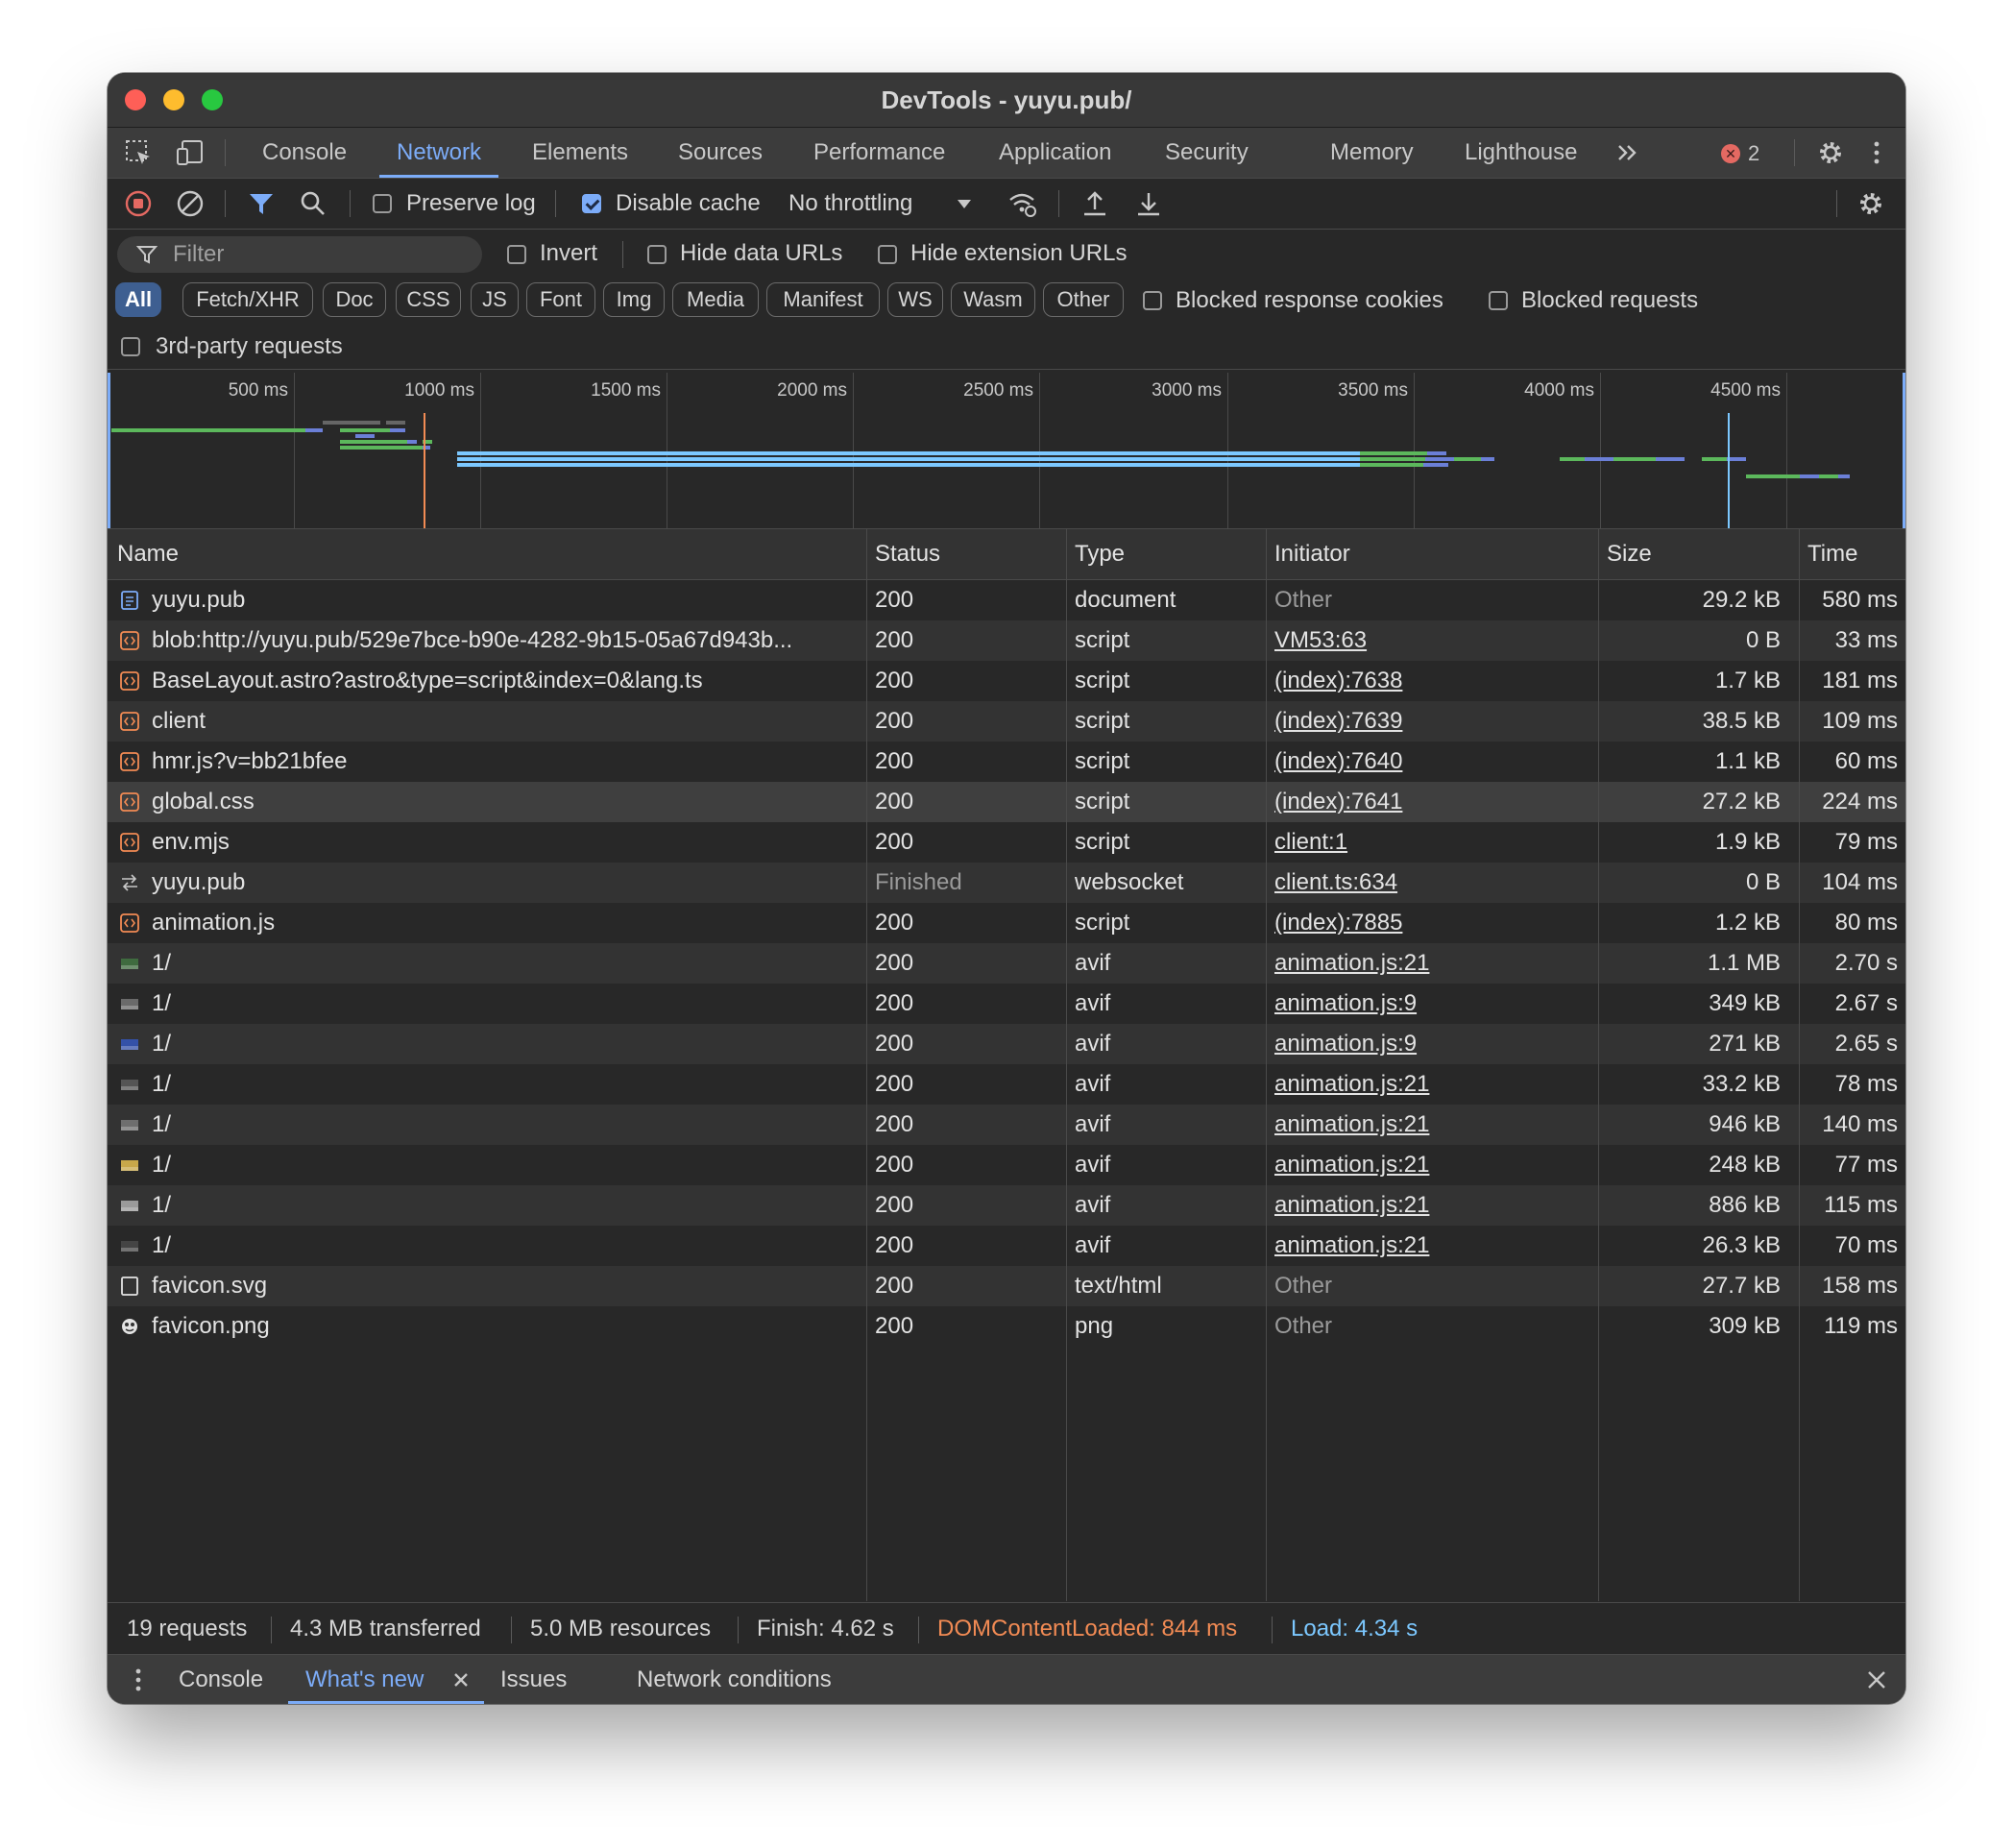 The width and height of the screenshot is (2013, 1848). What do you see at coordinates (495, 299) in the screenshot?
I see `chip-js: JS` at bounding box center [495, 299].